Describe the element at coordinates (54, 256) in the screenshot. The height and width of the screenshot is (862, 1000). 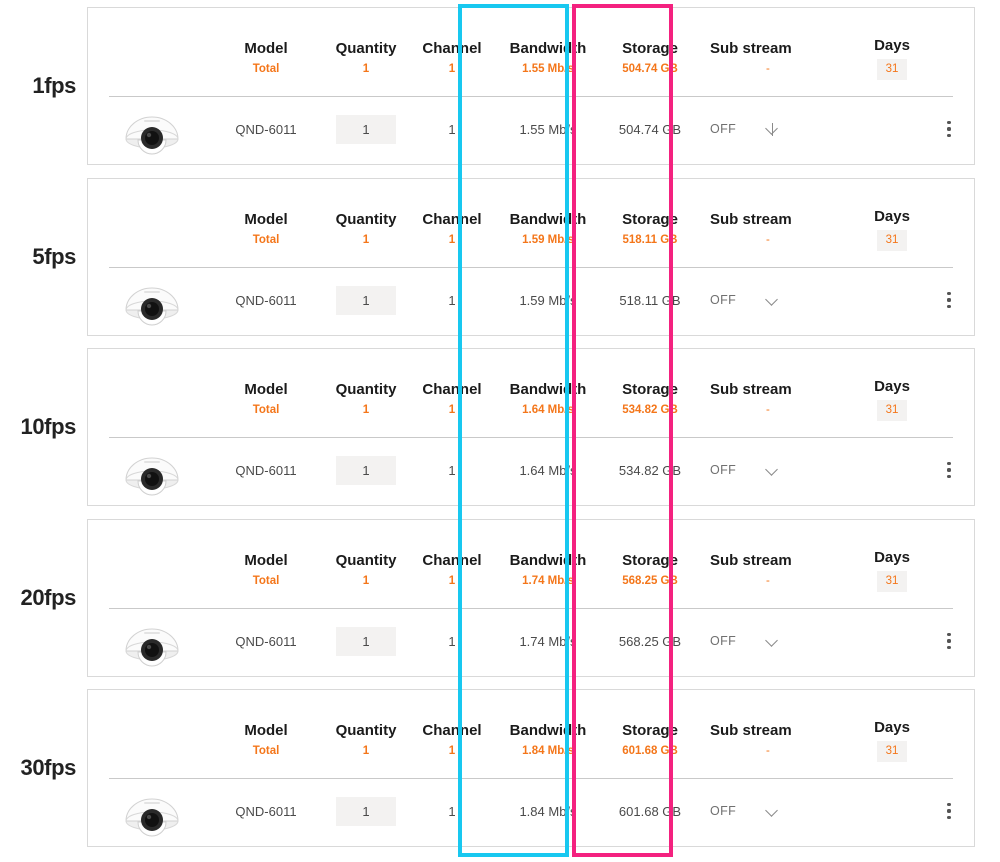
I see `fps-group-label: 5fps` at that location.